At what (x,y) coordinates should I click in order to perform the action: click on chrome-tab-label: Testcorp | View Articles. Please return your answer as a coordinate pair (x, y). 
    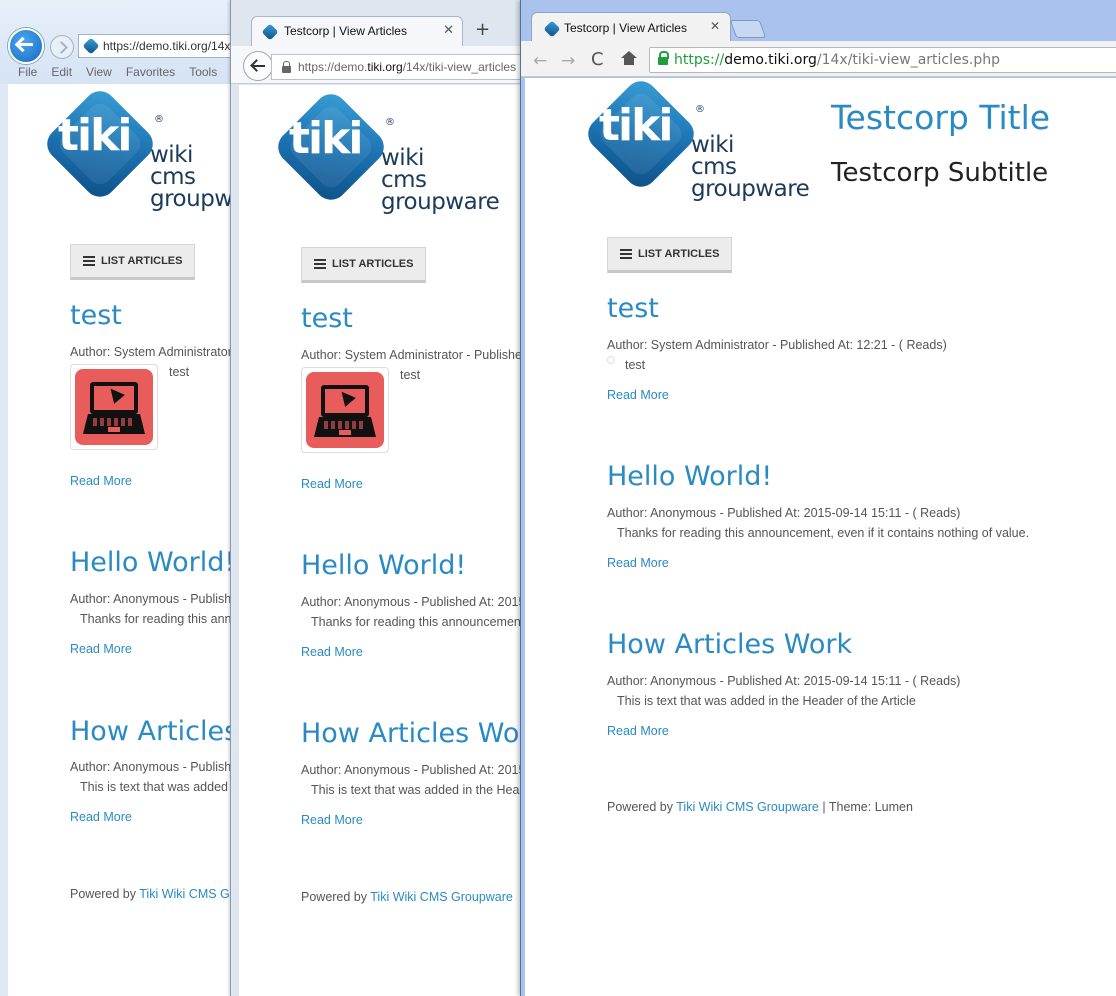
    Looking at the image, I should click on (625, 28).